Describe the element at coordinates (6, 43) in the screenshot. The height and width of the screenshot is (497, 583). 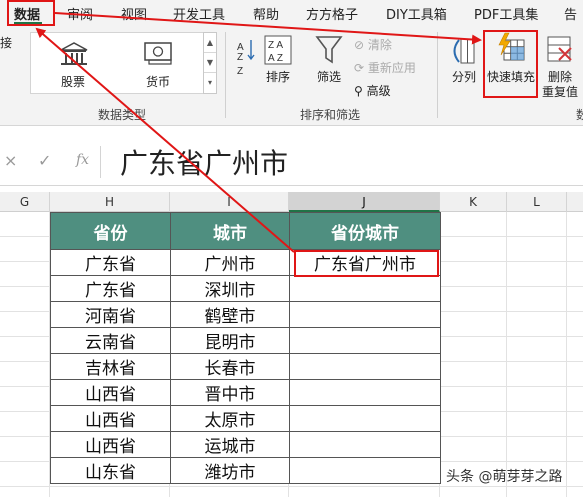
I see `ribbon-edge-text: 接` at that location.